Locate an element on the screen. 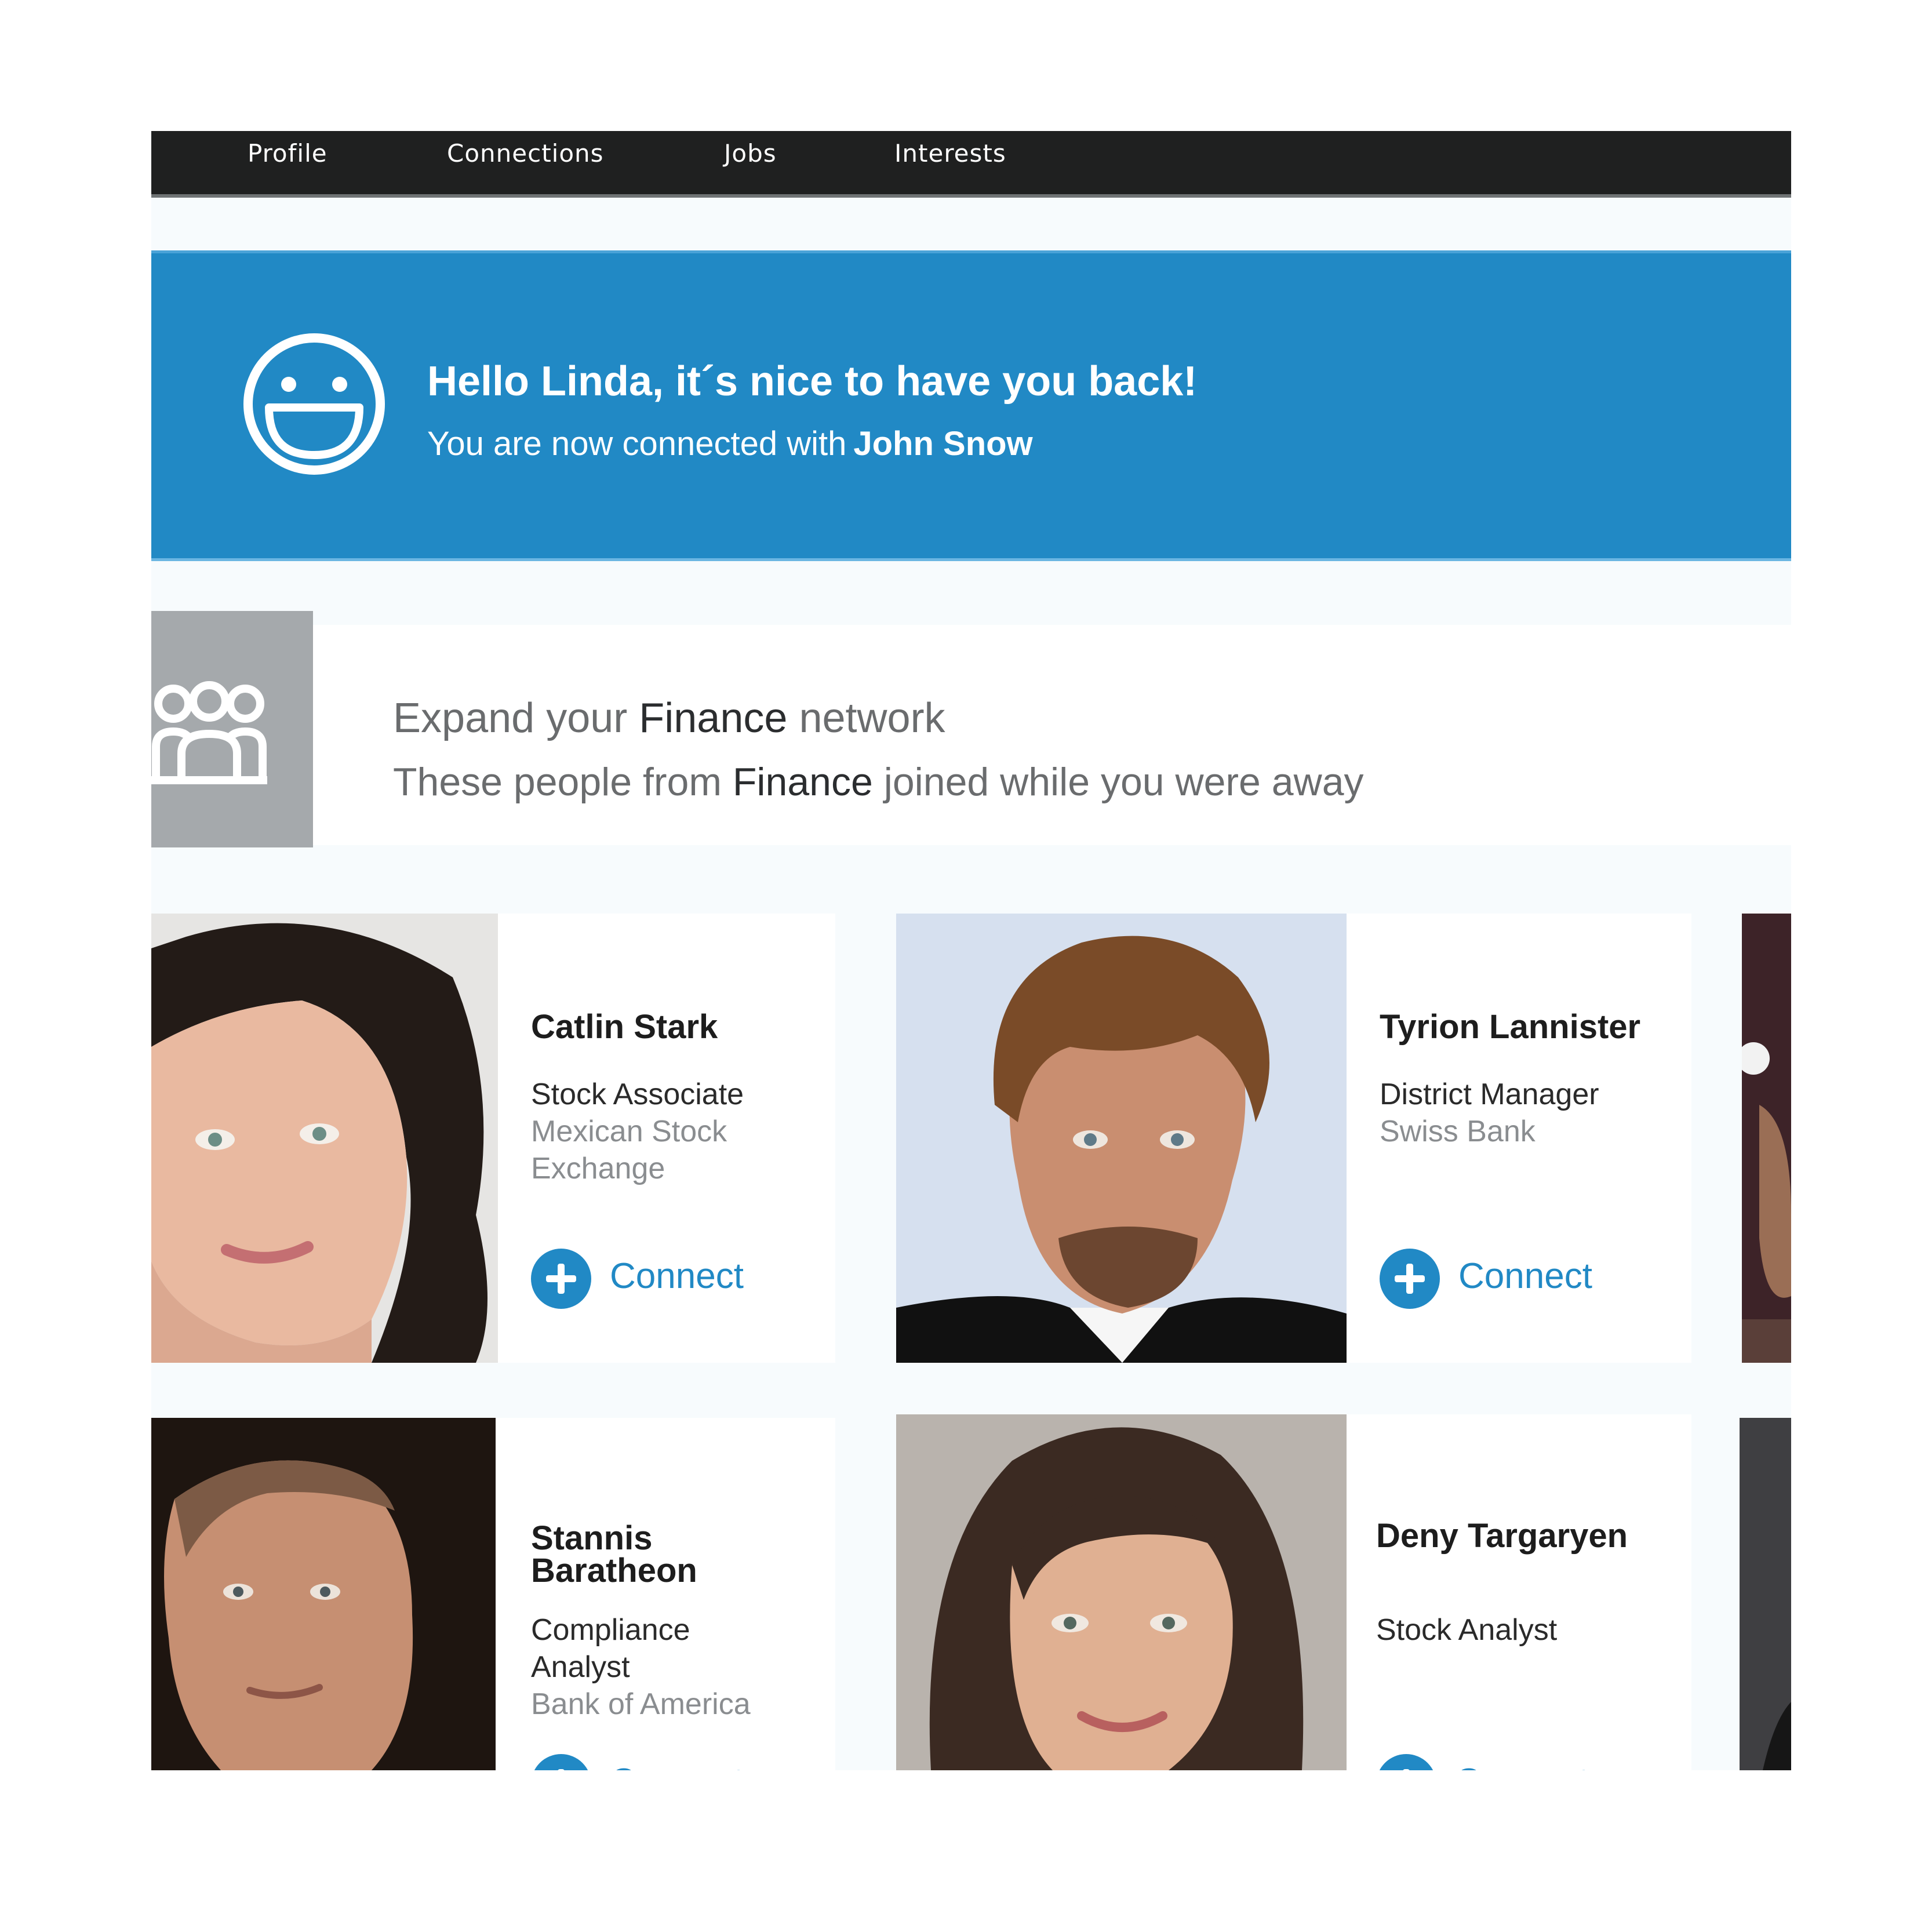 Image resolution: width=1932 pixels, height=1932 pixels. top-nav: Profile Connections Jobs Interests is located at coordinates (971, 164).